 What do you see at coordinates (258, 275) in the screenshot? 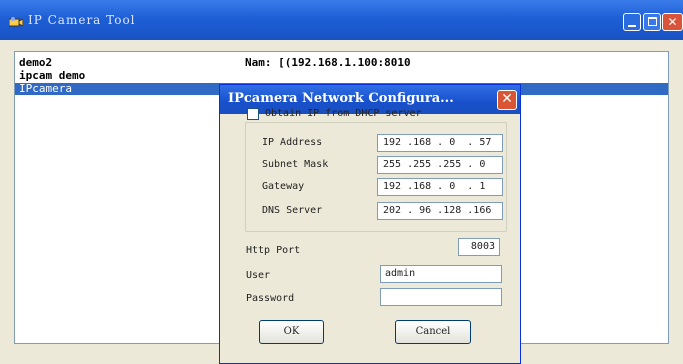
I see `user-label: User` at bounding box center [258, 275].